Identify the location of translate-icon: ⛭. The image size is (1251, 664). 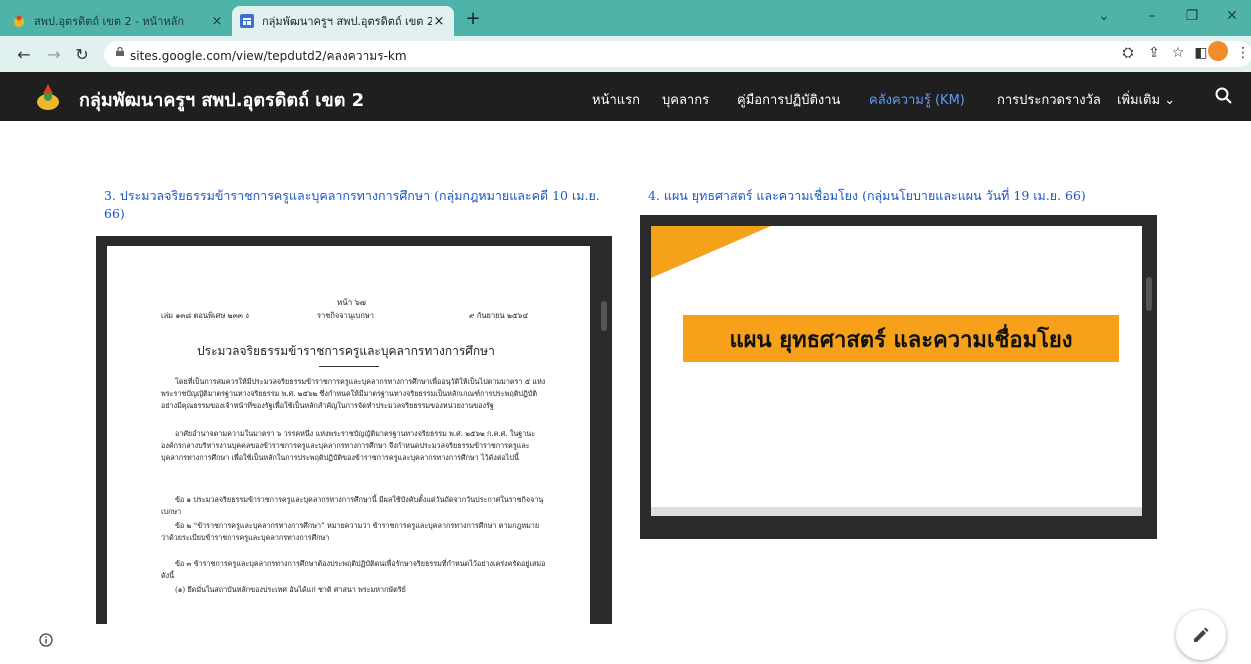
(1128, 53).